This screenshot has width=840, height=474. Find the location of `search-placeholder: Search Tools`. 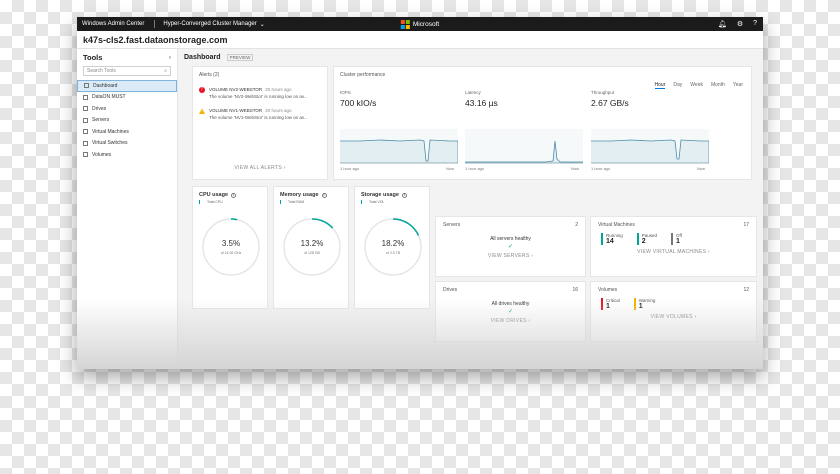

search-placeholder: Search Tools is located at coordinates (101, 71).